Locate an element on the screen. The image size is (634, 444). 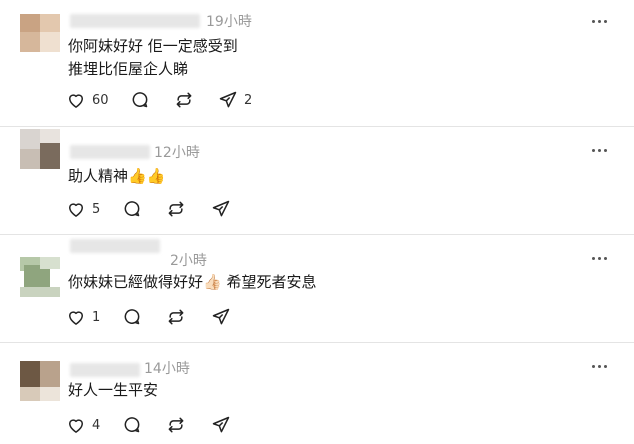
thumbs-up-emoji: 👍👍 is located at coordinates (147, 176).